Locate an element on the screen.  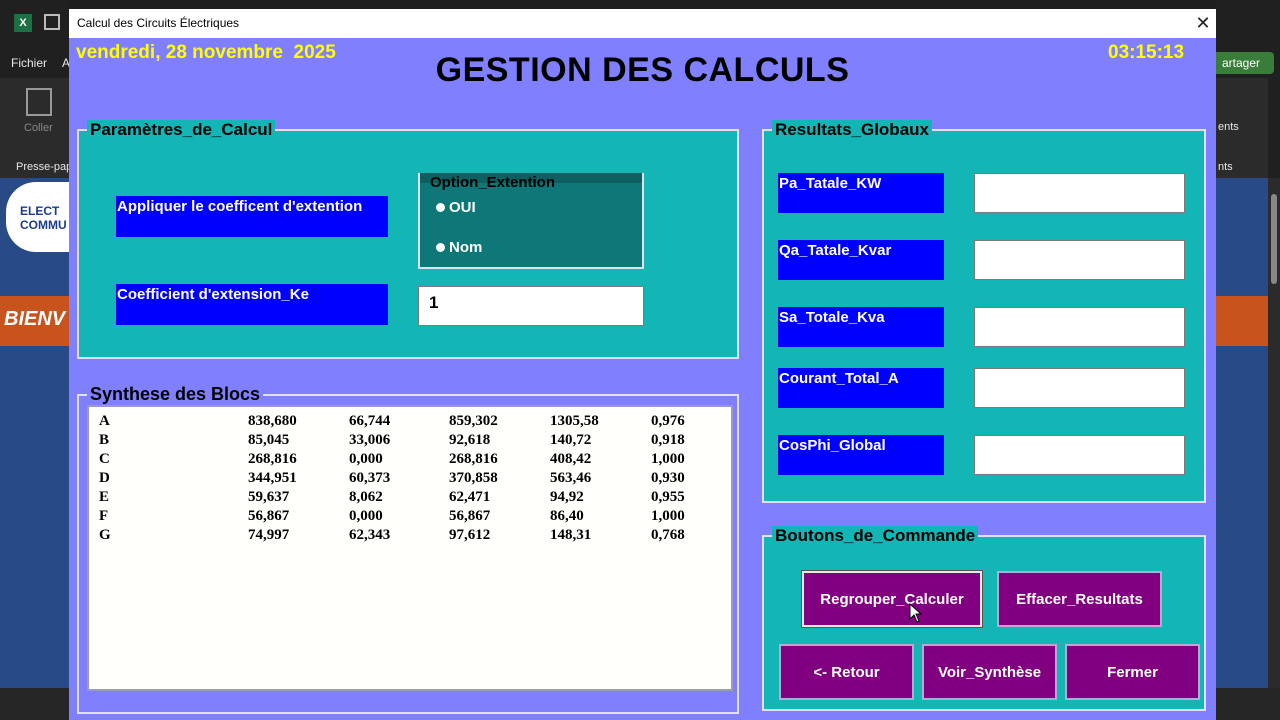
bloc-value-cell: 74,997 is located at coordinates (269, 535).